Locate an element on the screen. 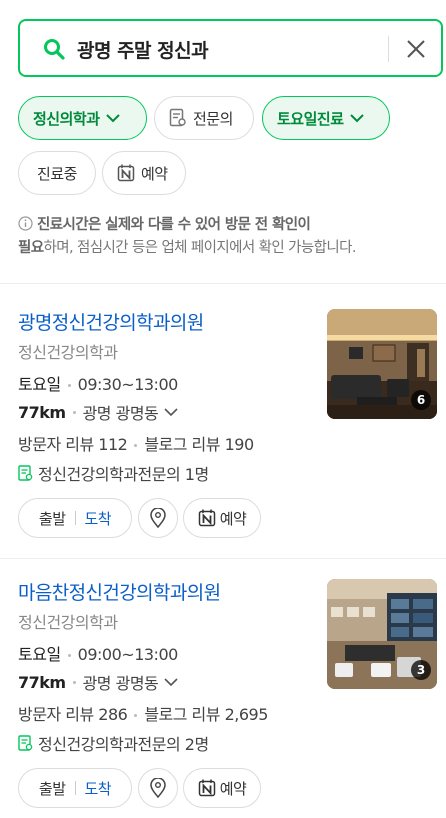  filter-reservation: 예약 is located at coordinates (144, 173).